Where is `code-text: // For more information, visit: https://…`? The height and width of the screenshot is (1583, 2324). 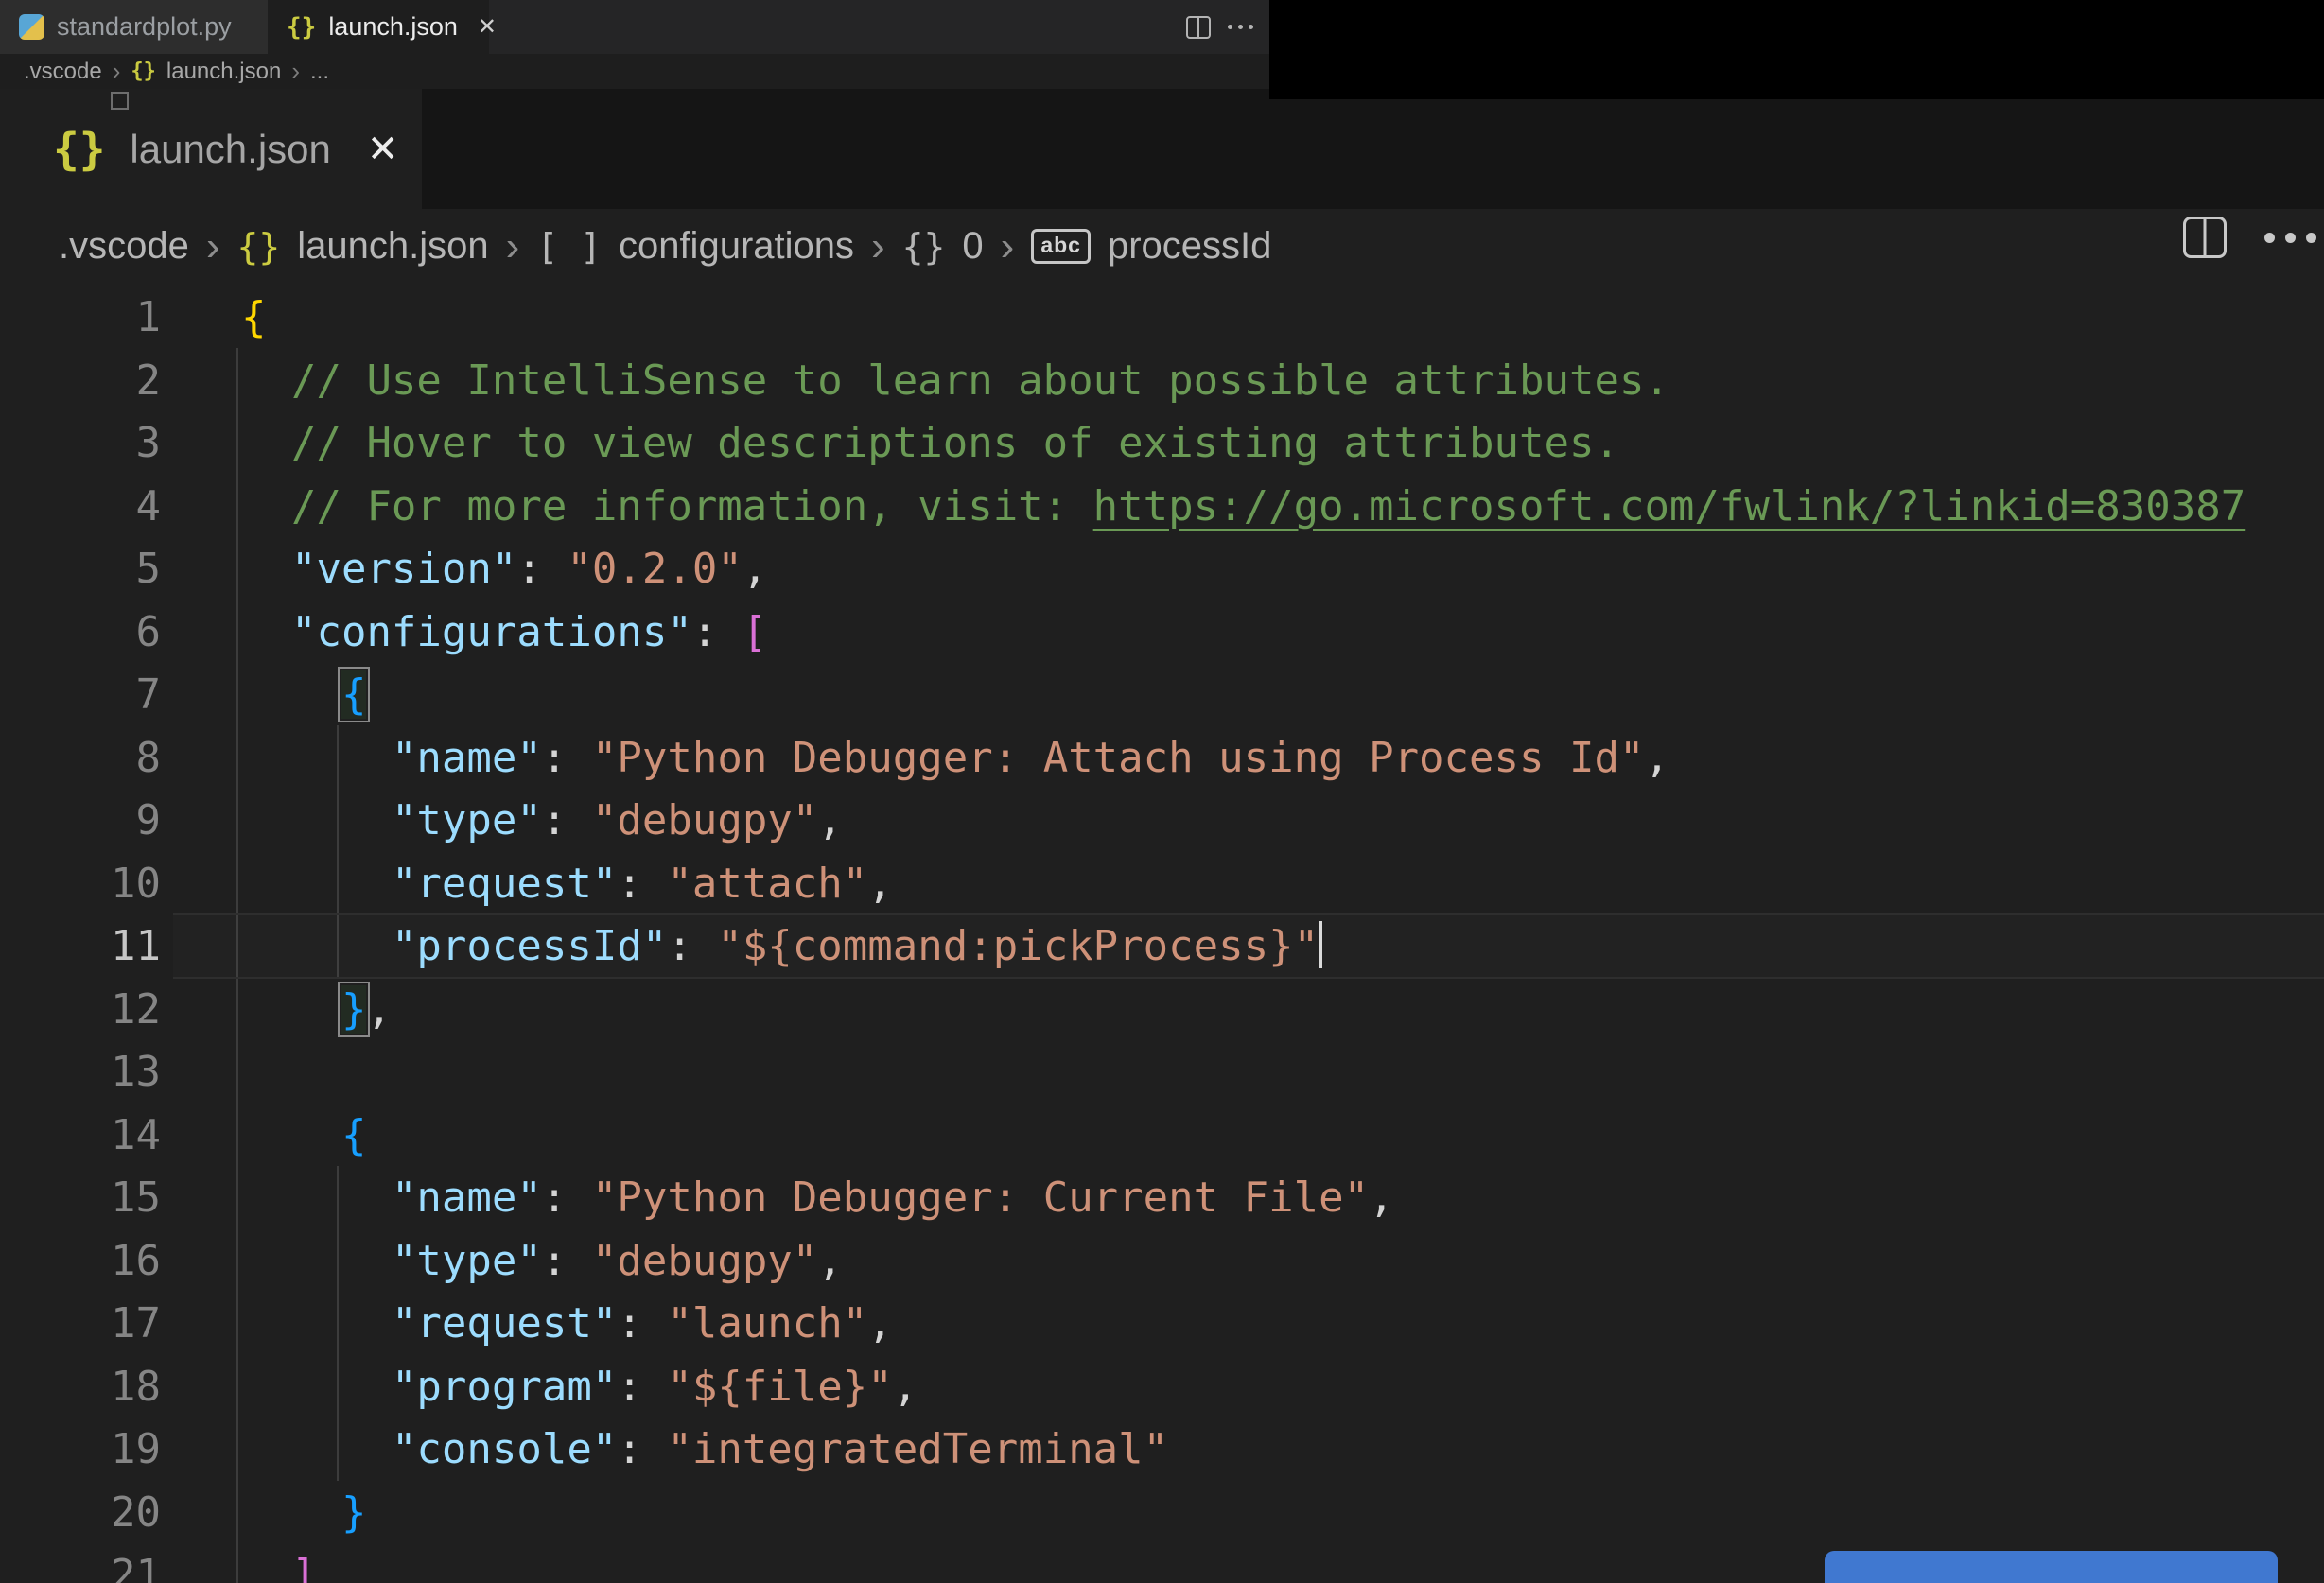
code-text: // For more information, visit: https://… is located at coordinates (1243, 506).